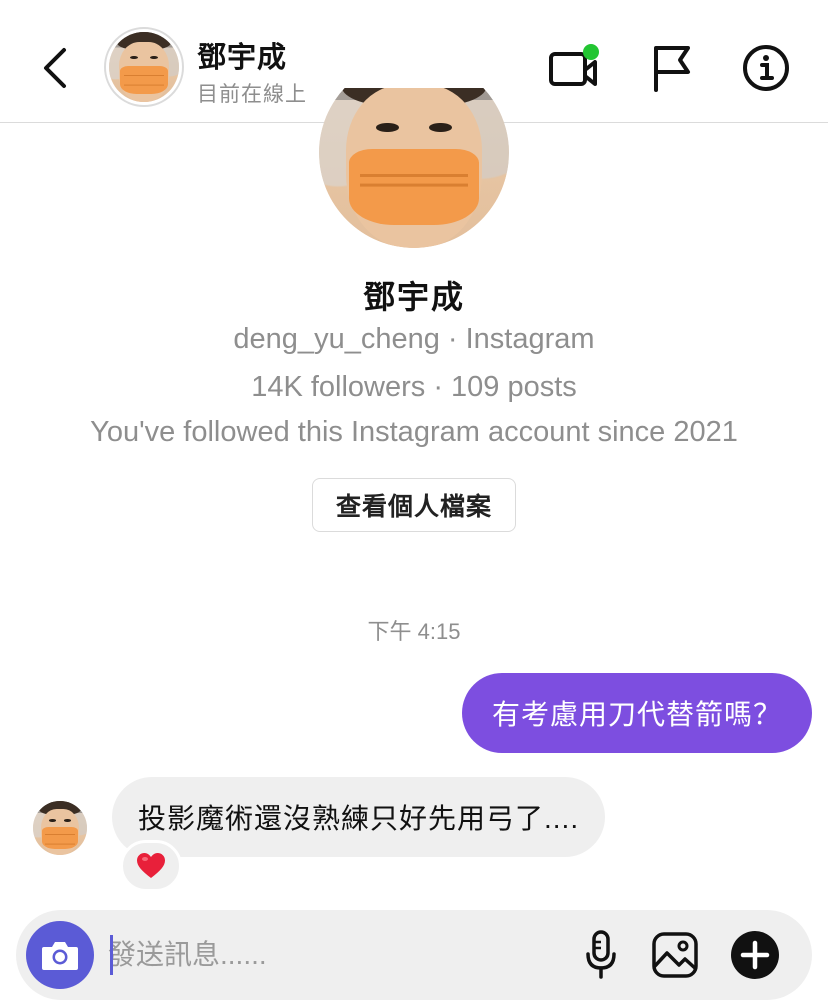  I want to click on info-icon, so click(766, 68).